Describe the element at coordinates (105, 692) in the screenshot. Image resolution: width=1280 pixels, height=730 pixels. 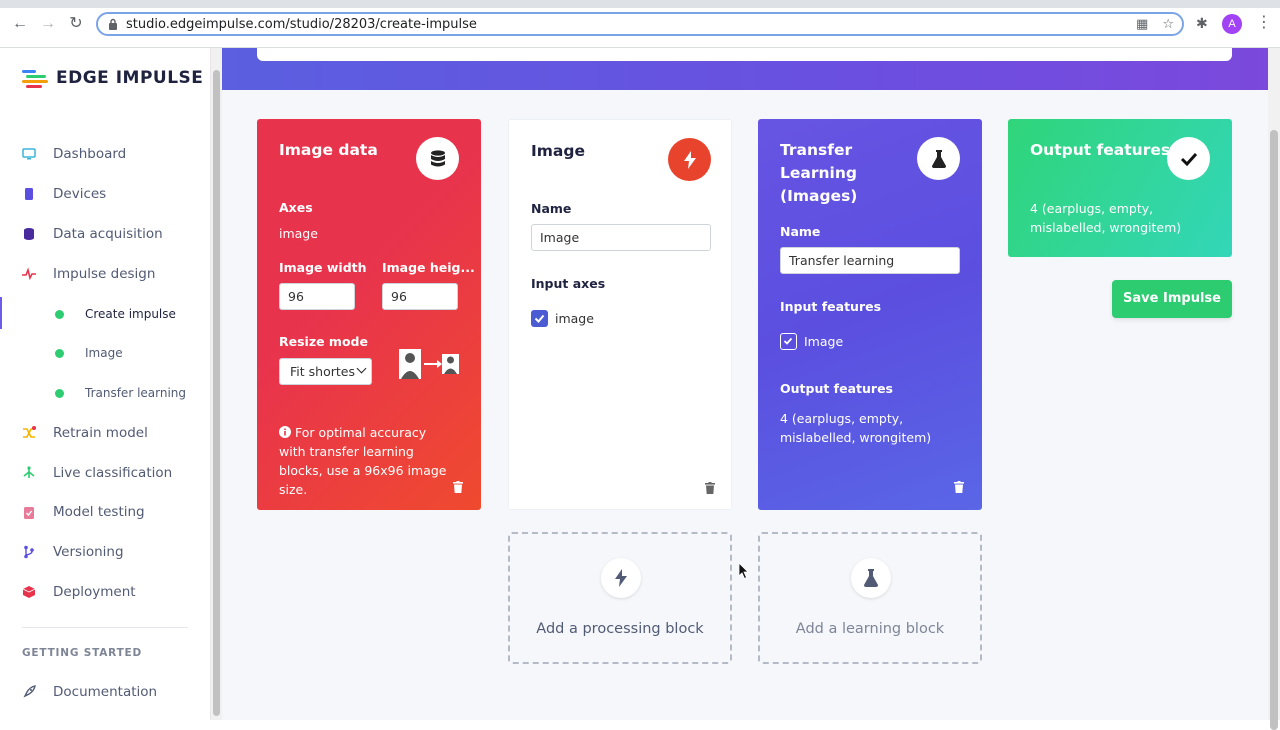
I see `sidebar-item-label: Documentation` at that location.